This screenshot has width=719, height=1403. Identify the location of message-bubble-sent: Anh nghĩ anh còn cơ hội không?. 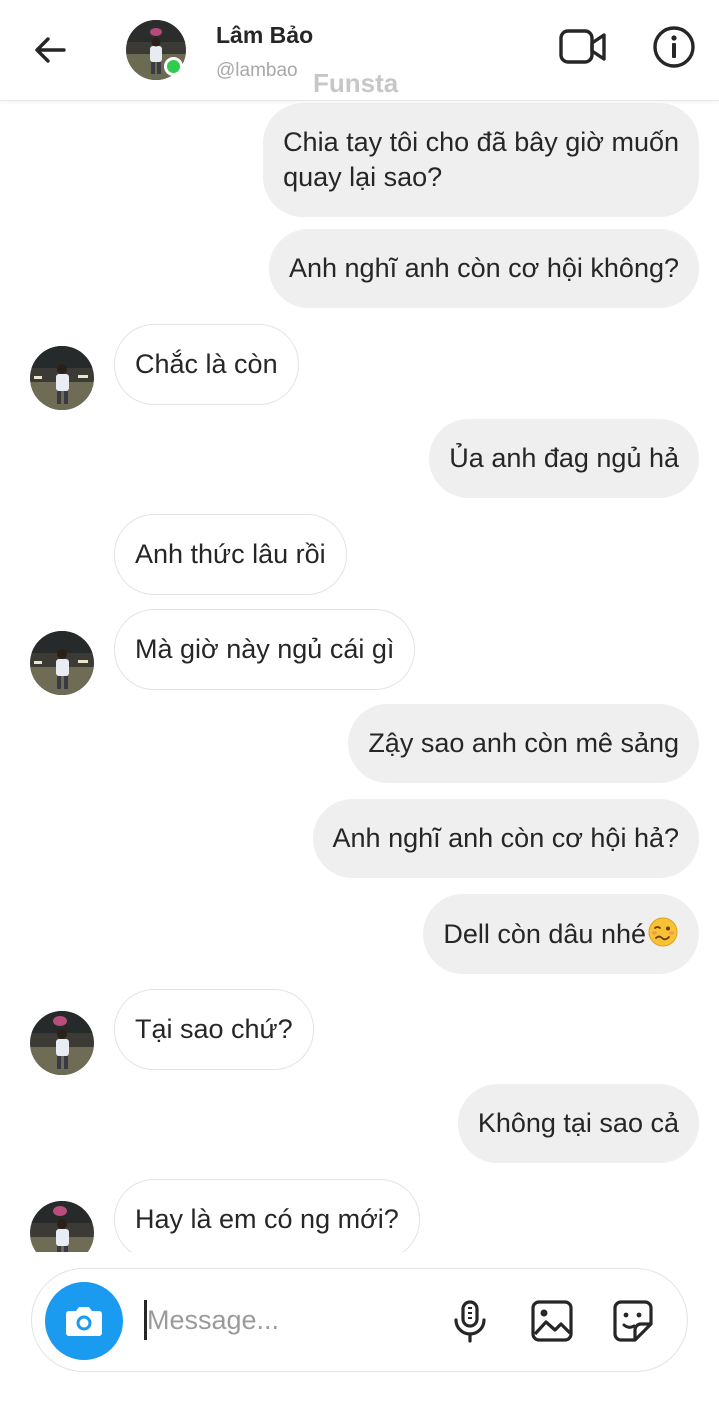
(484, 268).